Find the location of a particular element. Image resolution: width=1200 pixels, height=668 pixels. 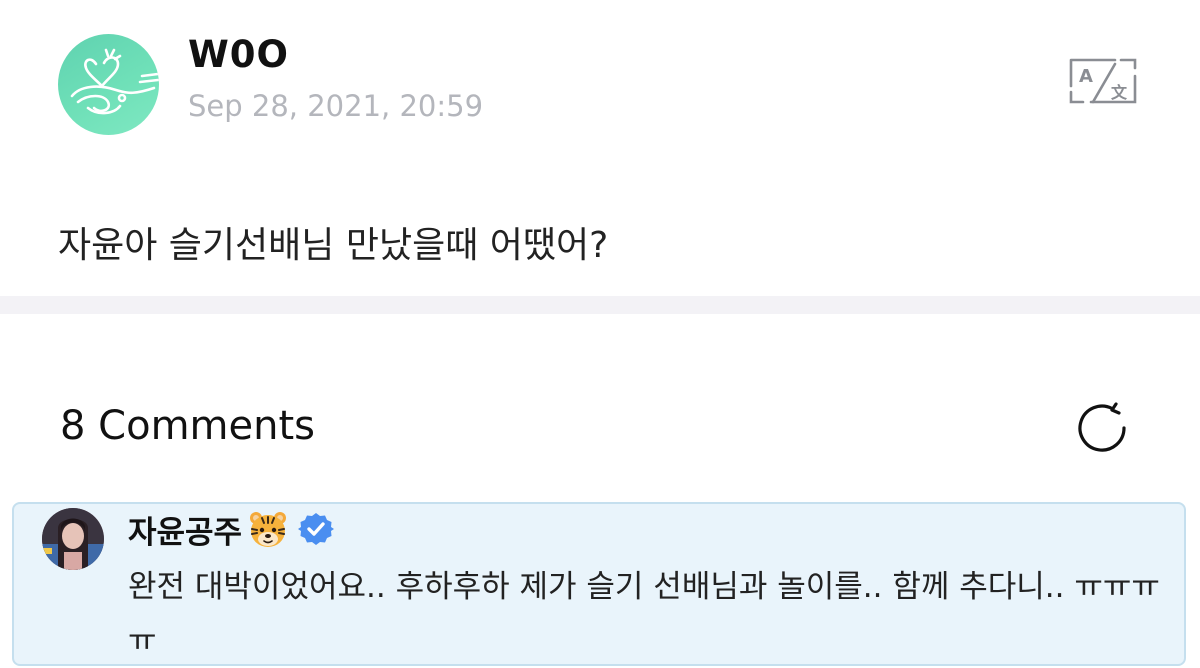

commenter-avatar is located at coordinates (73, 539).